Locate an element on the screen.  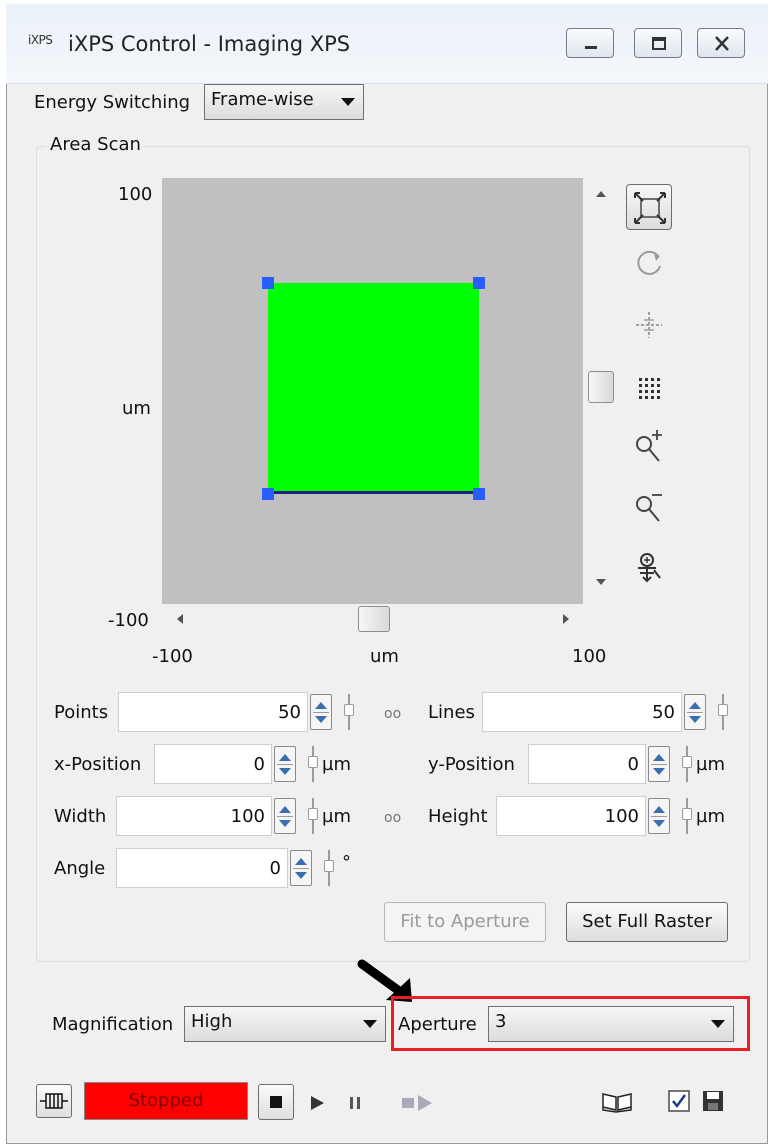
minimize-icon is located at coordinates (591, 47).